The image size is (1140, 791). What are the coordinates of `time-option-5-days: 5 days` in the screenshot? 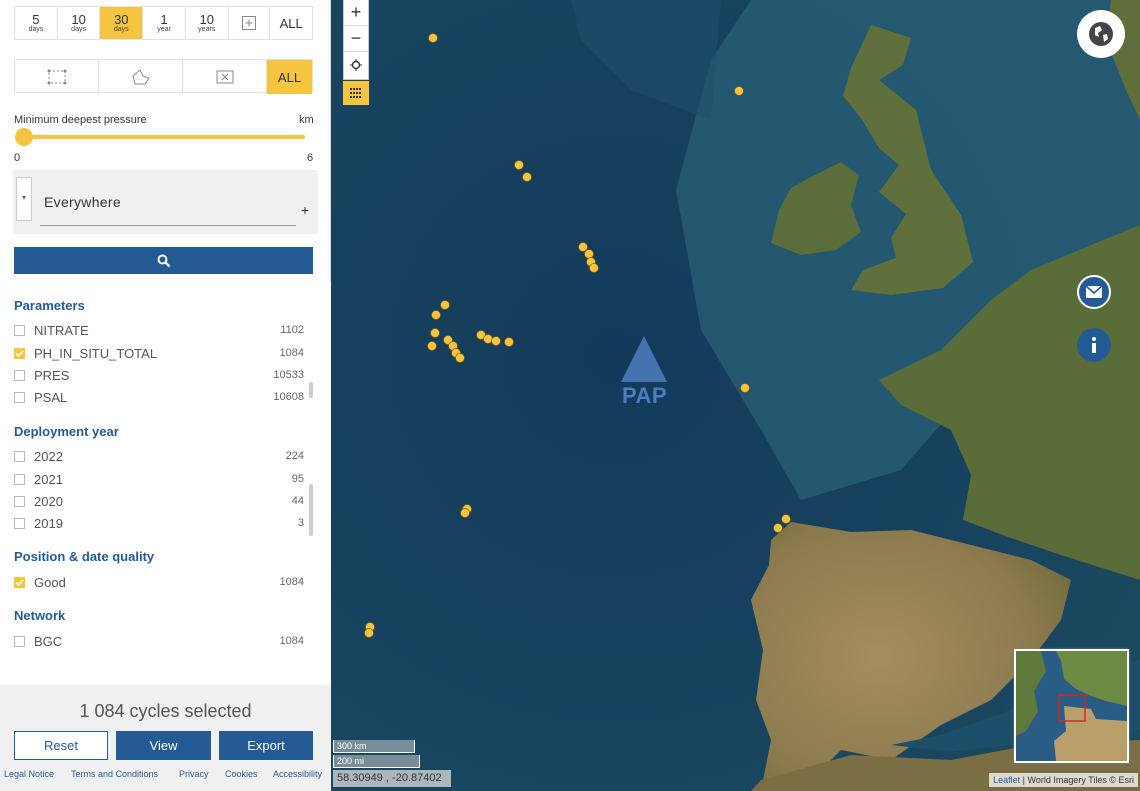 It's located at (36, 23).